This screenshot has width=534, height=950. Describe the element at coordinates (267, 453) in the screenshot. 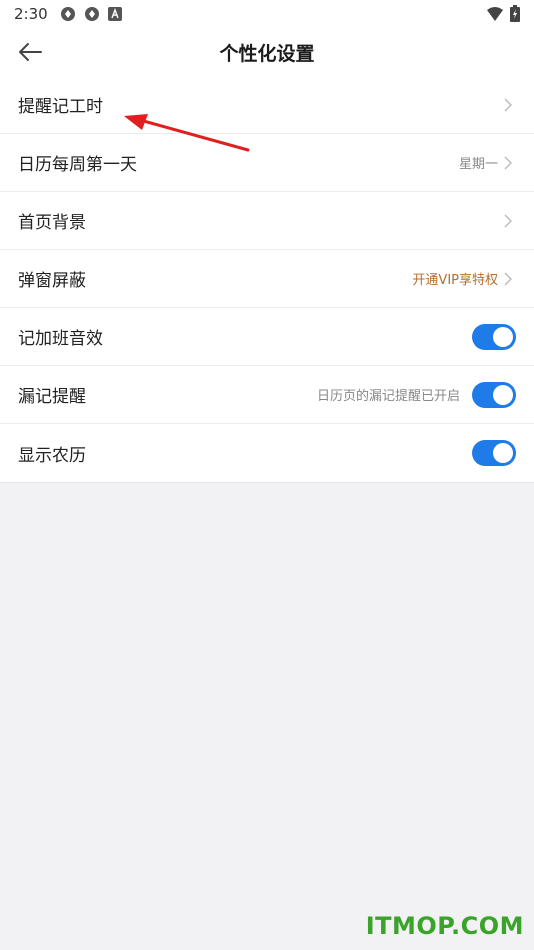

I see `setting-row-lunar-calendar: 显示农历` at that location.